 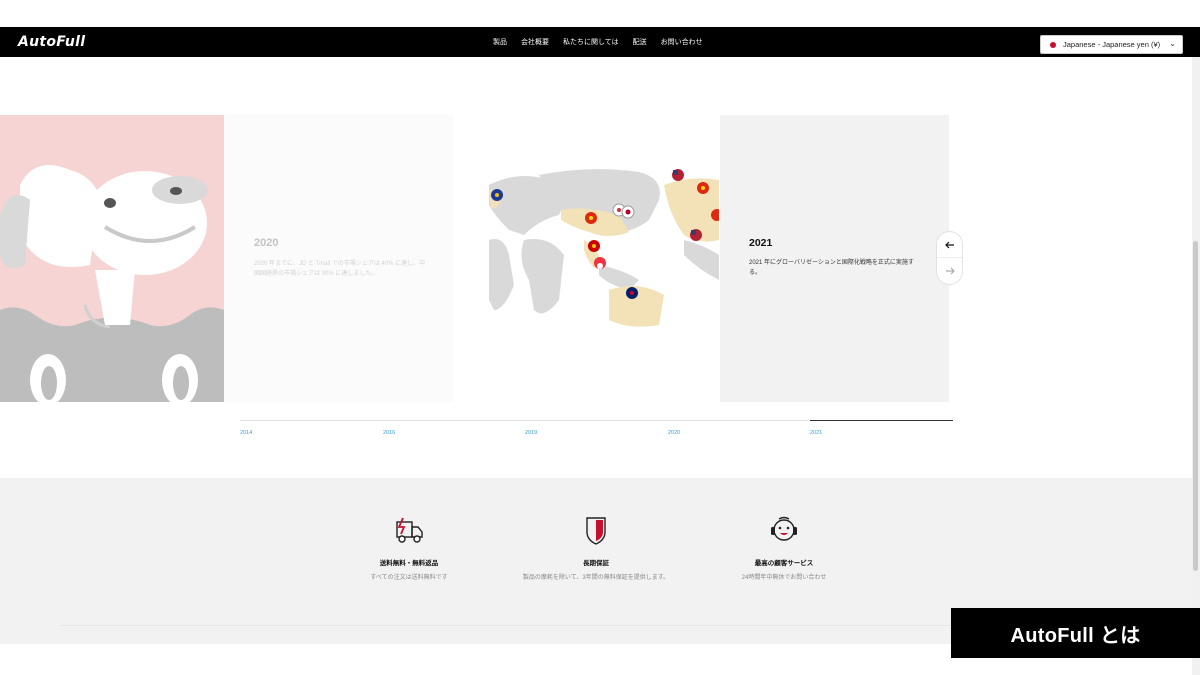 I want to click on delivery-truck-icon, so click(x=409, y=530).